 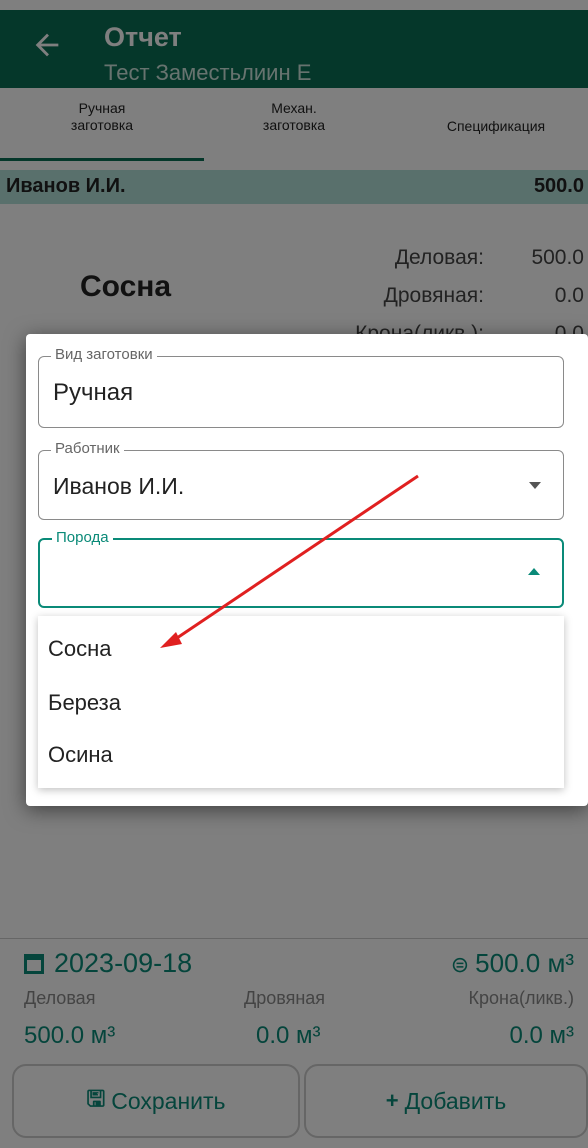 What do you see at coordinates (93, 392) in the screenshot?
I see `harvest-type-value: Ручная` at bounding box center [93, 392].